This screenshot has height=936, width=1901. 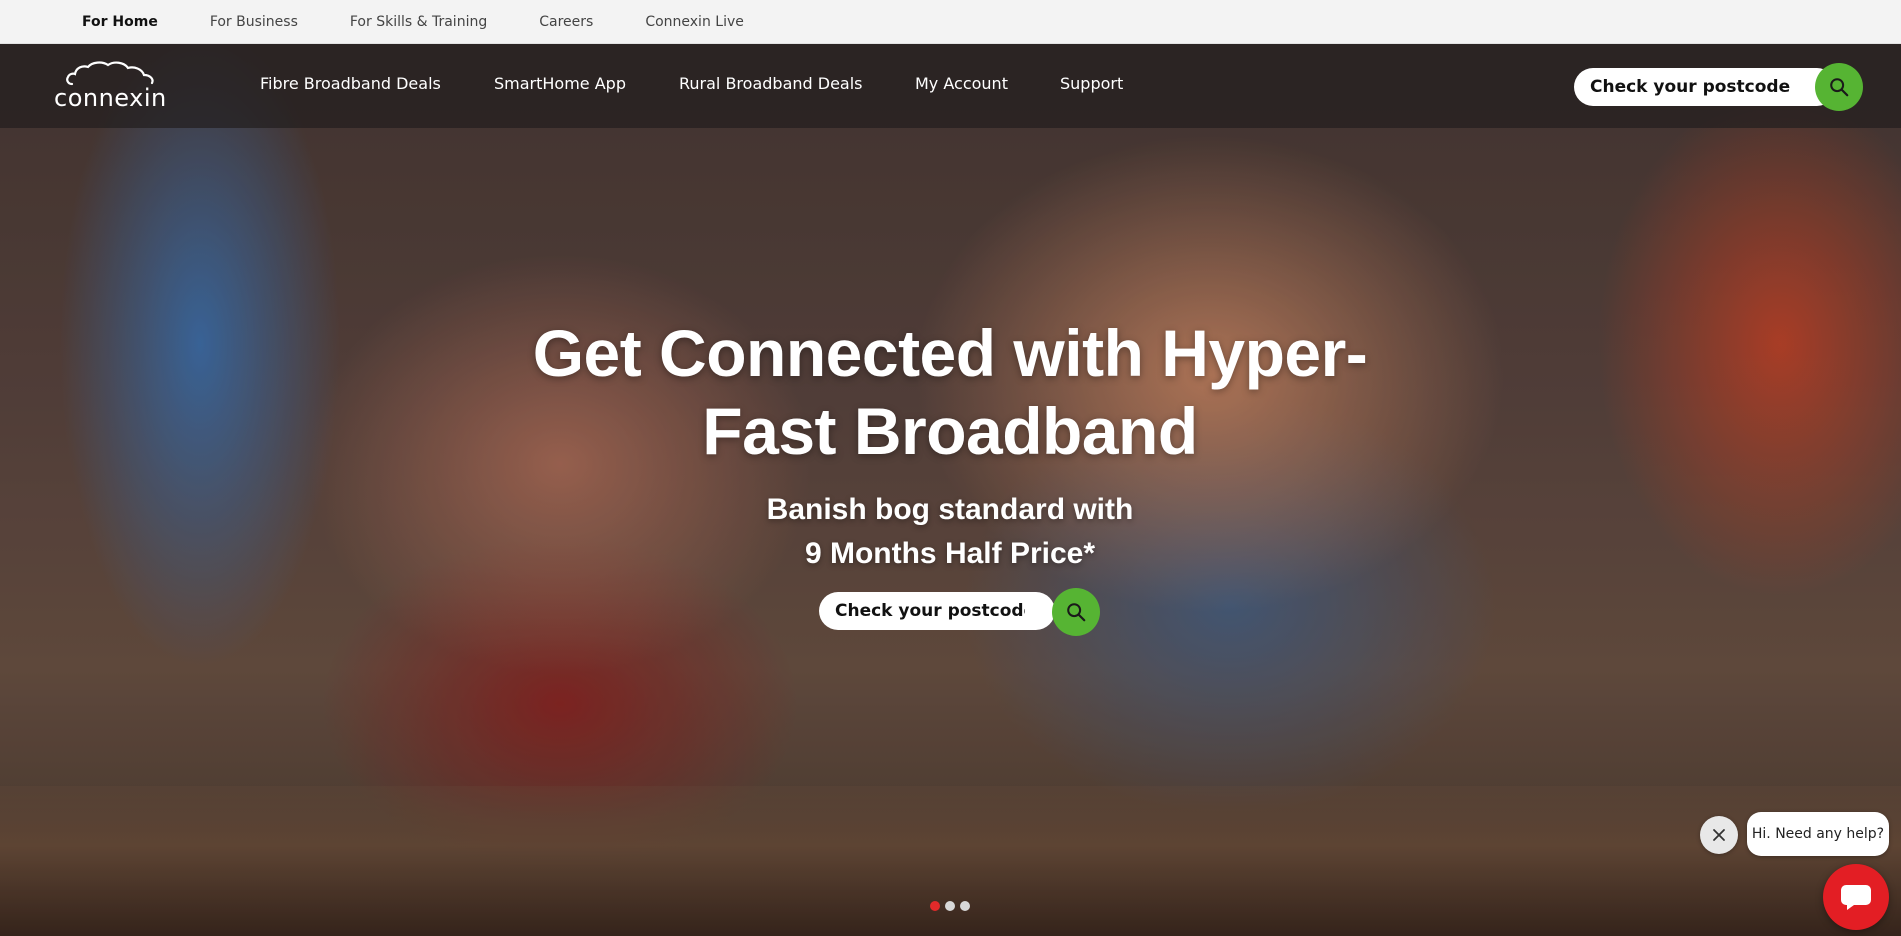 I want to click on chat-launcher-button, so click(x=1856, y=897).